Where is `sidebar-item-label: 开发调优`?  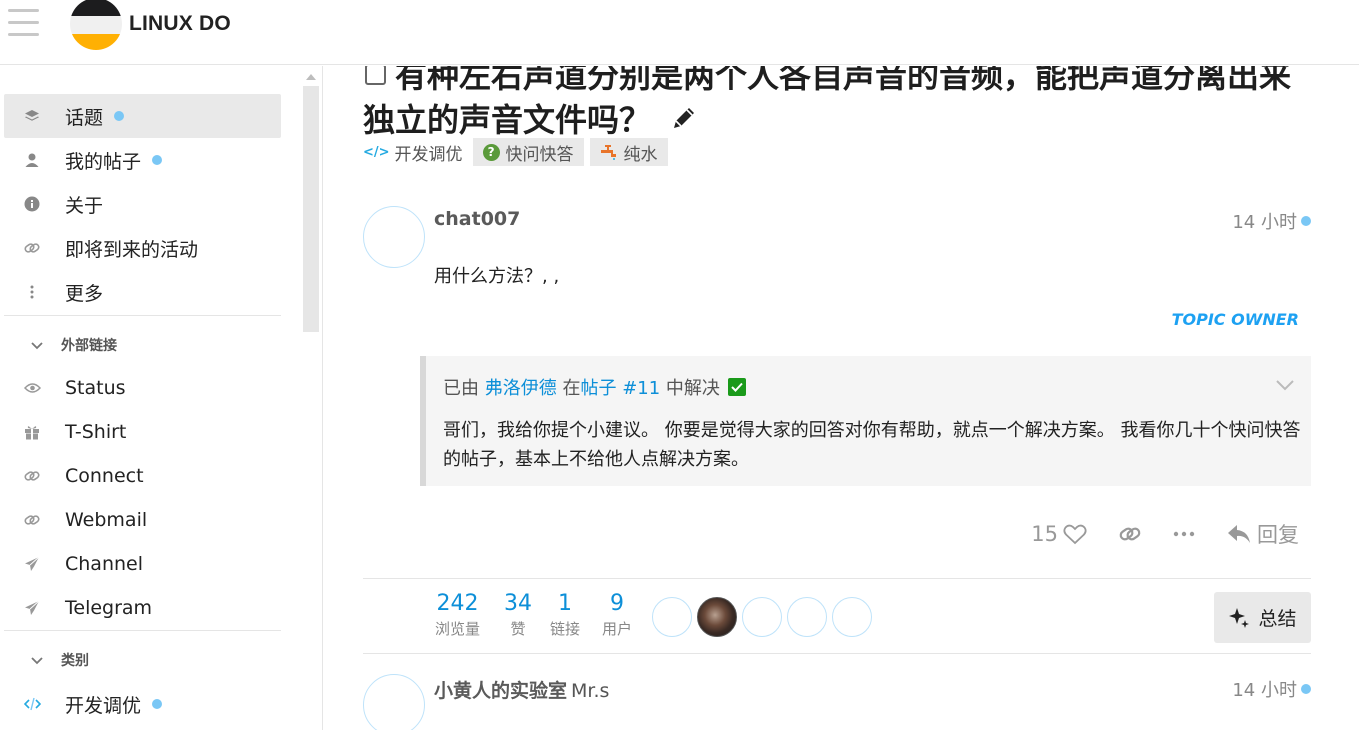
sidebar-item-label: 开发调优 is located at coordinates (103, 705).